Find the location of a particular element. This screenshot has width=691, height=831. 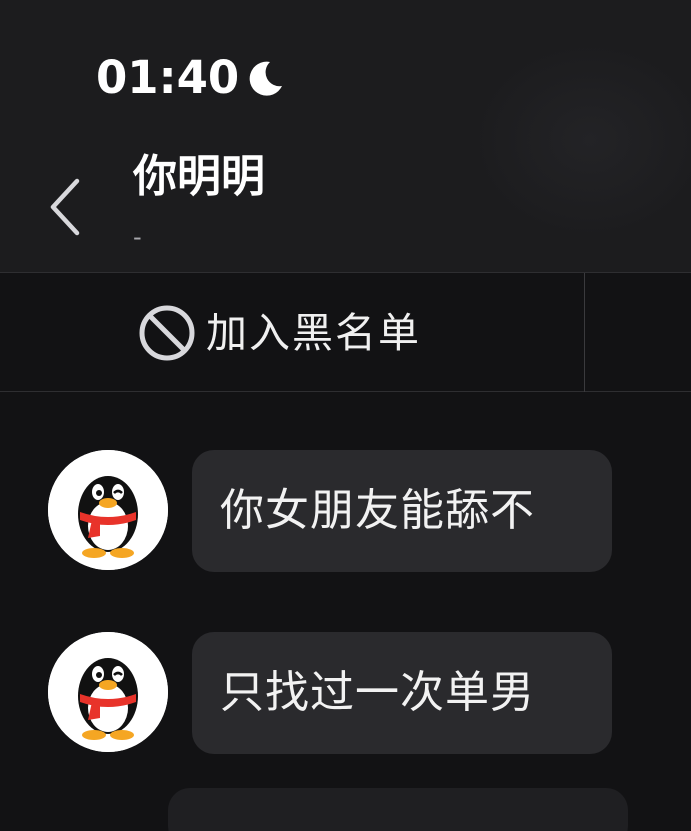

status-bar-time: 01:40 is located at coordinates (168, 77).